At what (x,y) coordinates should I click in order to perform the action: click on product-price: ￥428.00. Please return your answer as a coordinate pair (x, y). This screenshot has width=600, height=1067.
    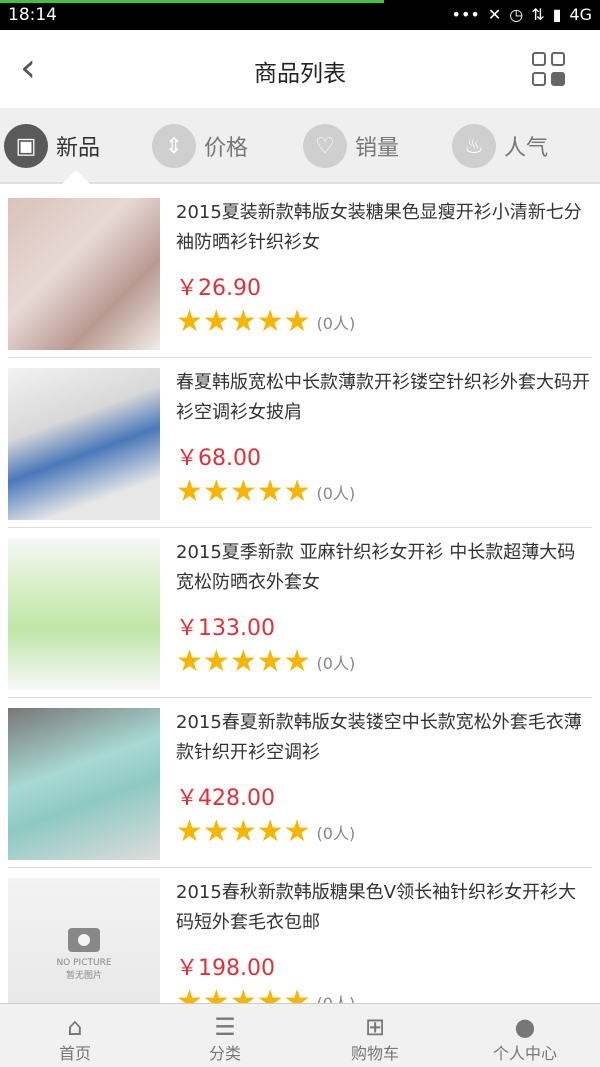
    Looking at the image, I should click on (225, 798).